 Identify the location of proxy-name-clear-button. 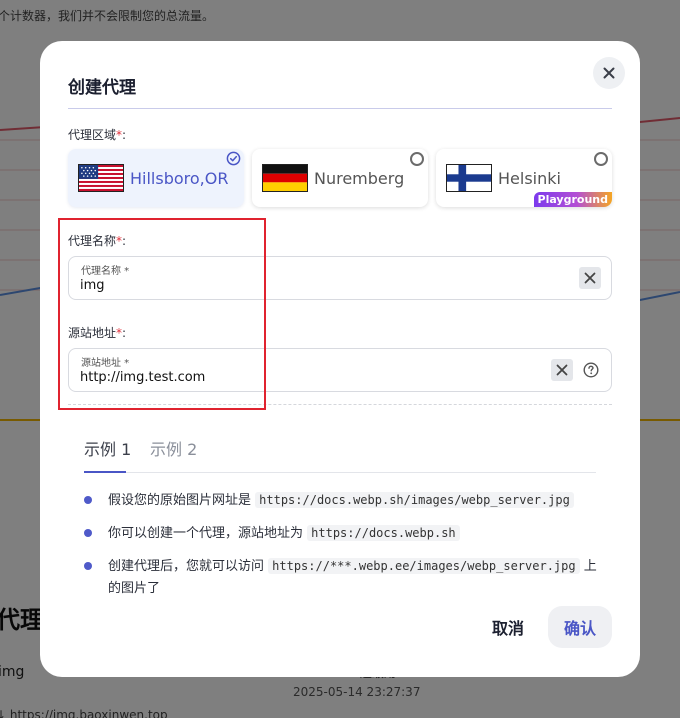
(590, 278).